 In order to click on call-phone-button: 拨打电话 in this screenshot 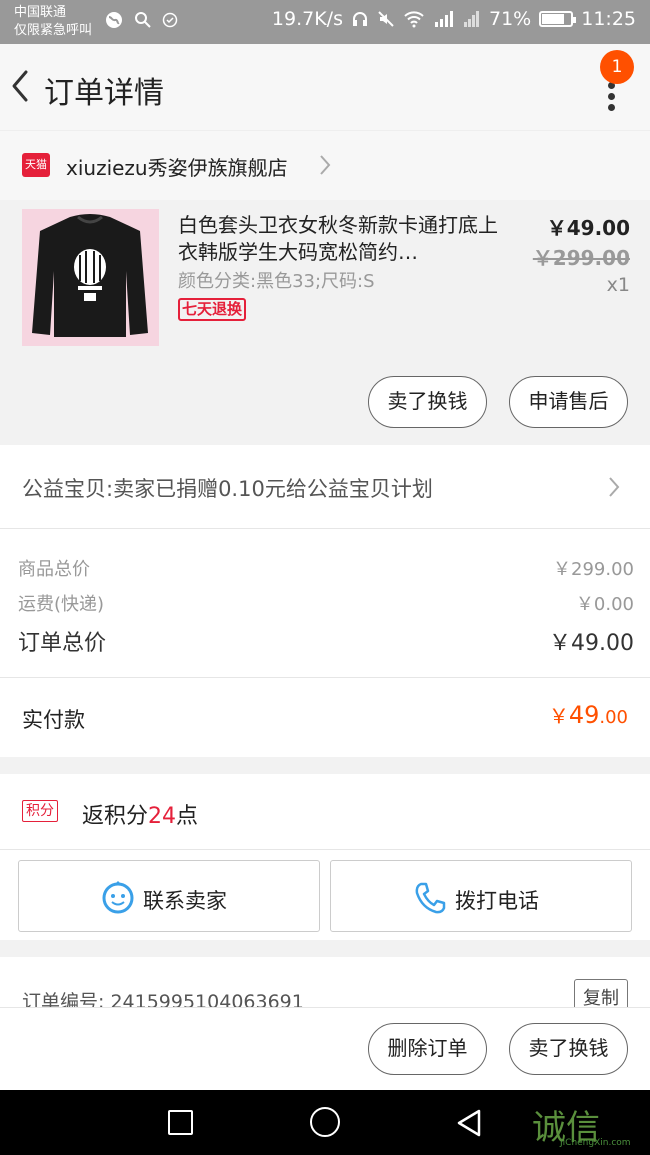, I will do `click(481, 896)`.